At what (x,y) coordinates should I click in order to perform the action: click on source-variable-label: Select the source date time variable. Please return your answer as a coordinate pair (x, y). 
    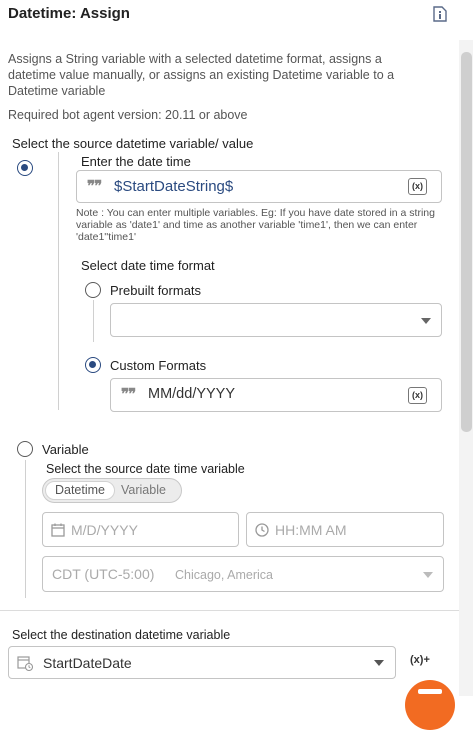
    Looking at the image, I should click on (145, 469).